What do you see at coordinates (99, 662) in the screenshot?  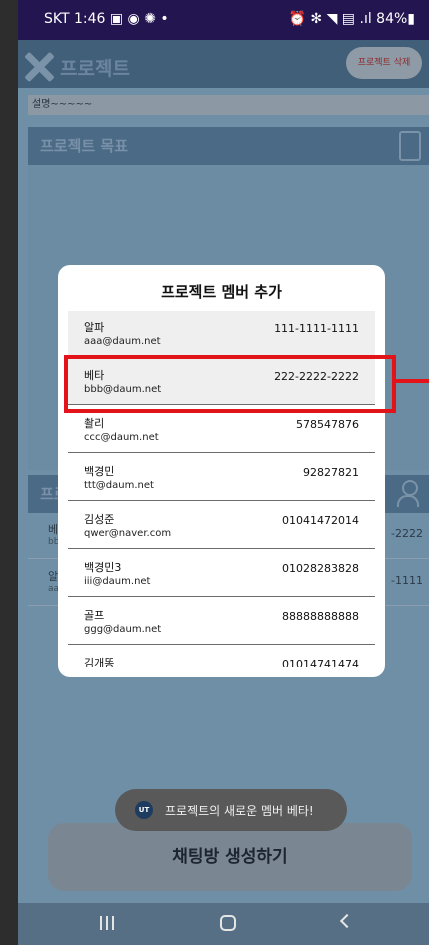 I see `member-name: 김개똥` at bounding box center [99, 662].